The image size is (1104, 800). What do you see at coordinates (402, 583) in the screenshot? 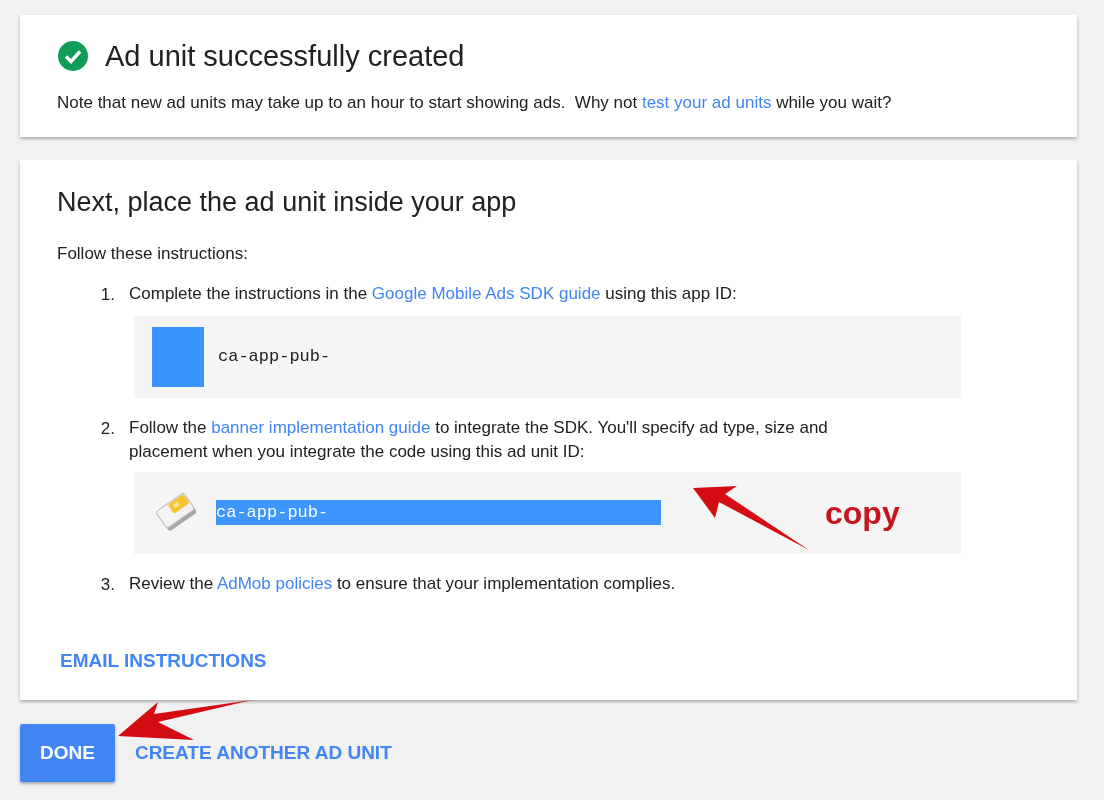
I see `step-text: Review the AdMob policies to ensure that your implementation complies.` at bounding box center [402, 583].